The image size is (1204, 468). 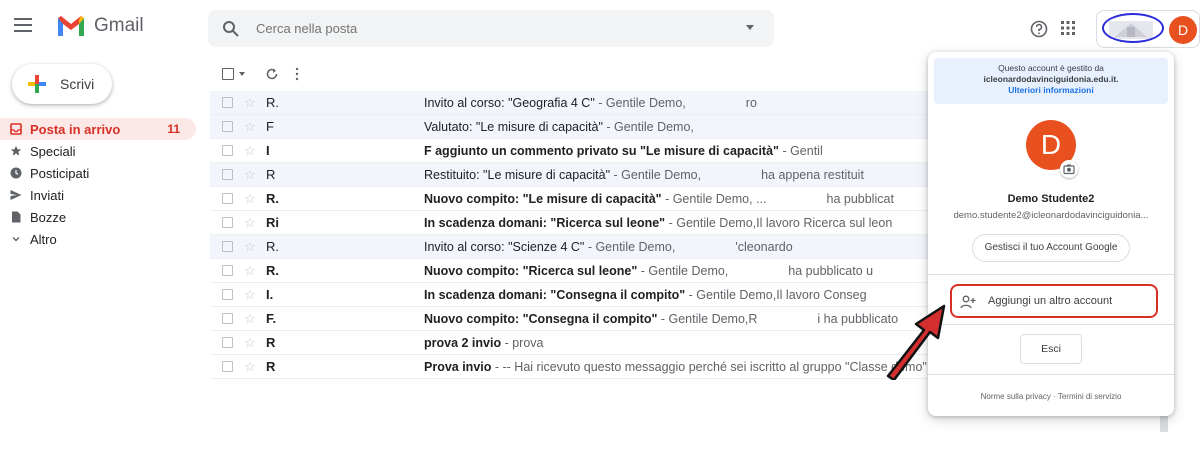 I want to click on mail-subject: In scadenza domani: "Ricerca sul leone", so click(x=545, y=223).